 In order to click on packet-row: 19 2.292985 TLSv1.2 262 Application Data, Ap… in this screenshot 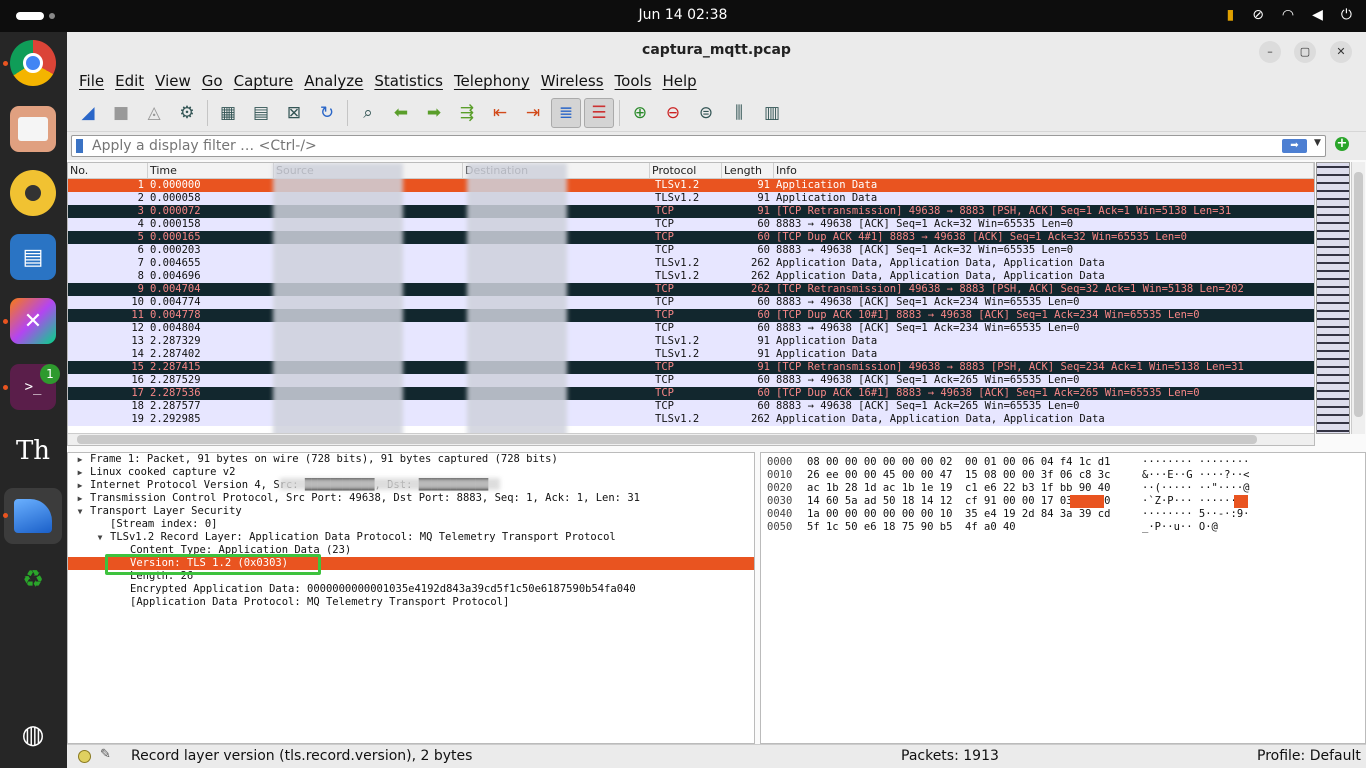, I will do `click(691, 419)`.